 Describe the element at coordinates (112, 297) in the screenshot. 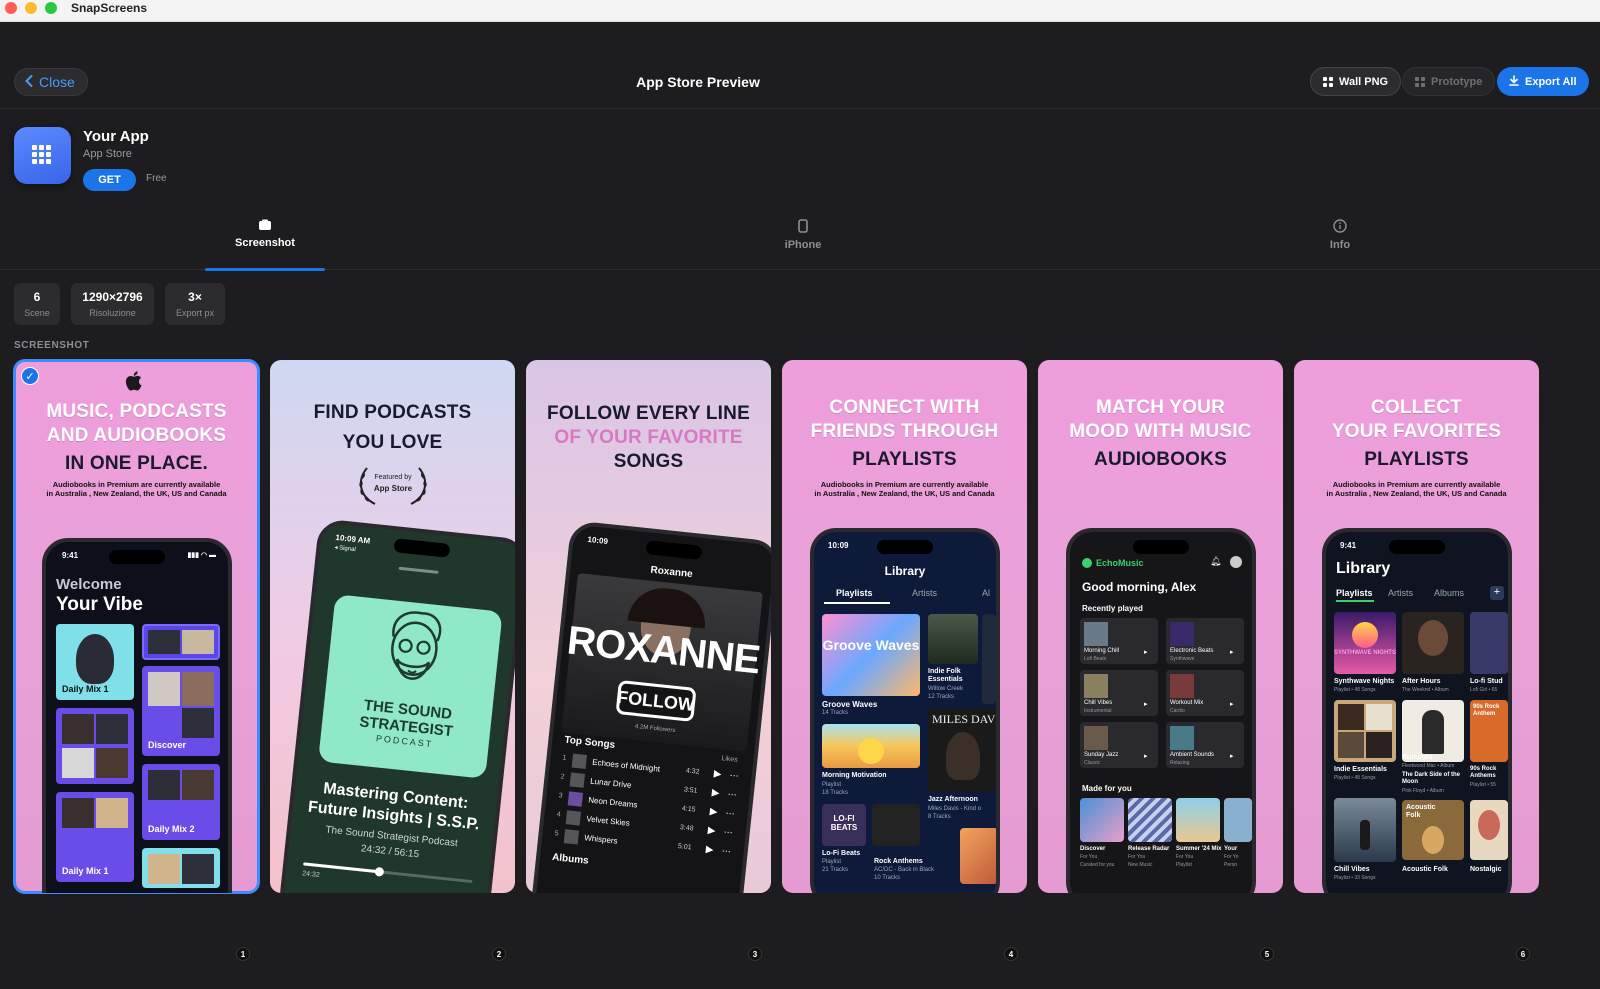

I see `stat-resolution-value: 1290×2796` at that location.